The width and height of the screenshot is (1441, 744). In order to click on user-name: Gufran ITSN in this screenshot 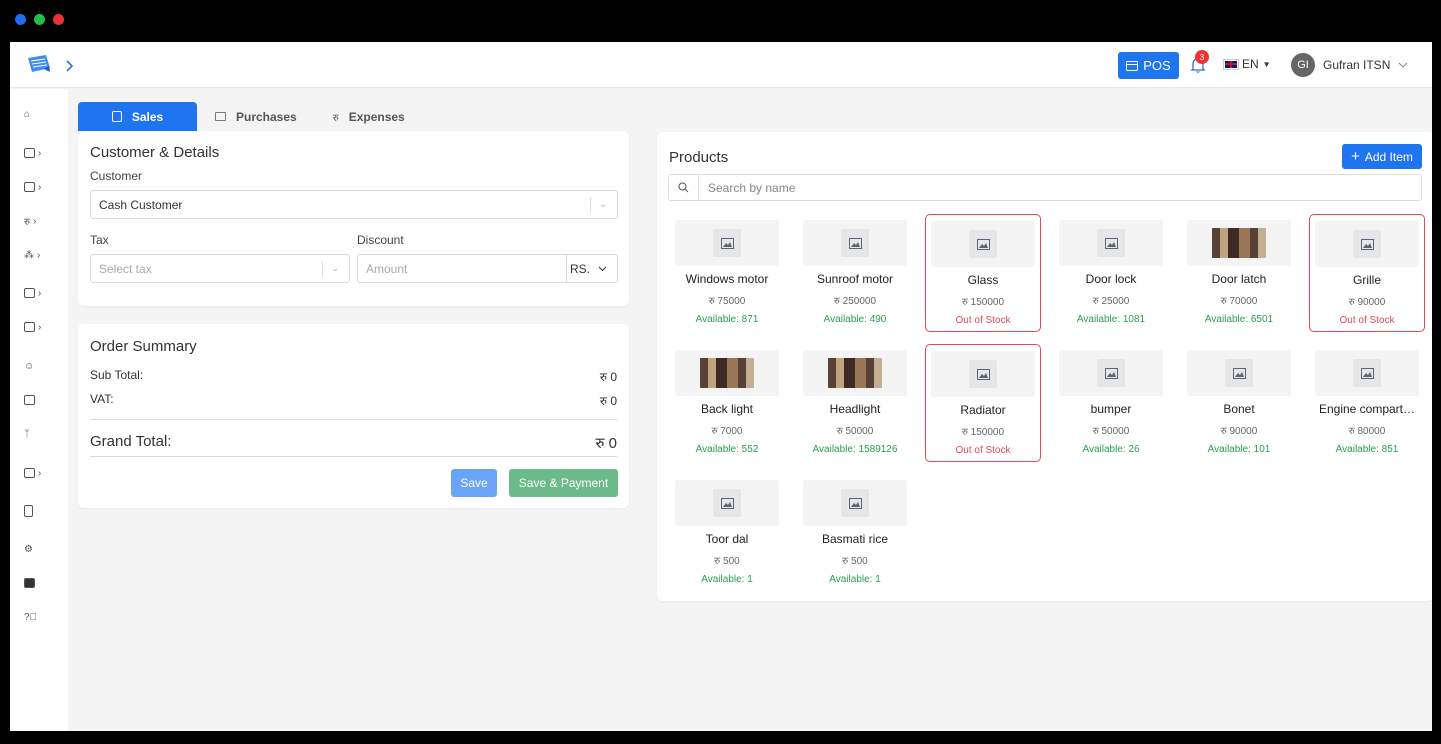, I will do `click(1357, 65)`.